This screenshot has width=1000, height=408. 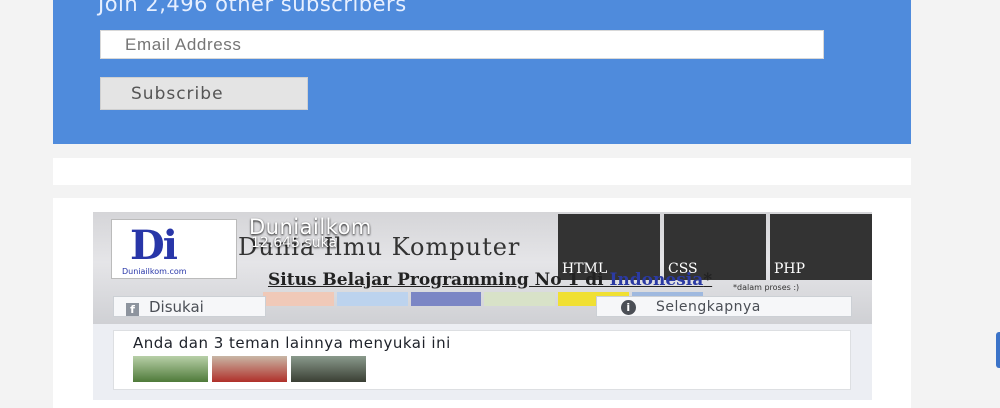 I want to click on logo-mark: Di, so click(x=154, y=245).